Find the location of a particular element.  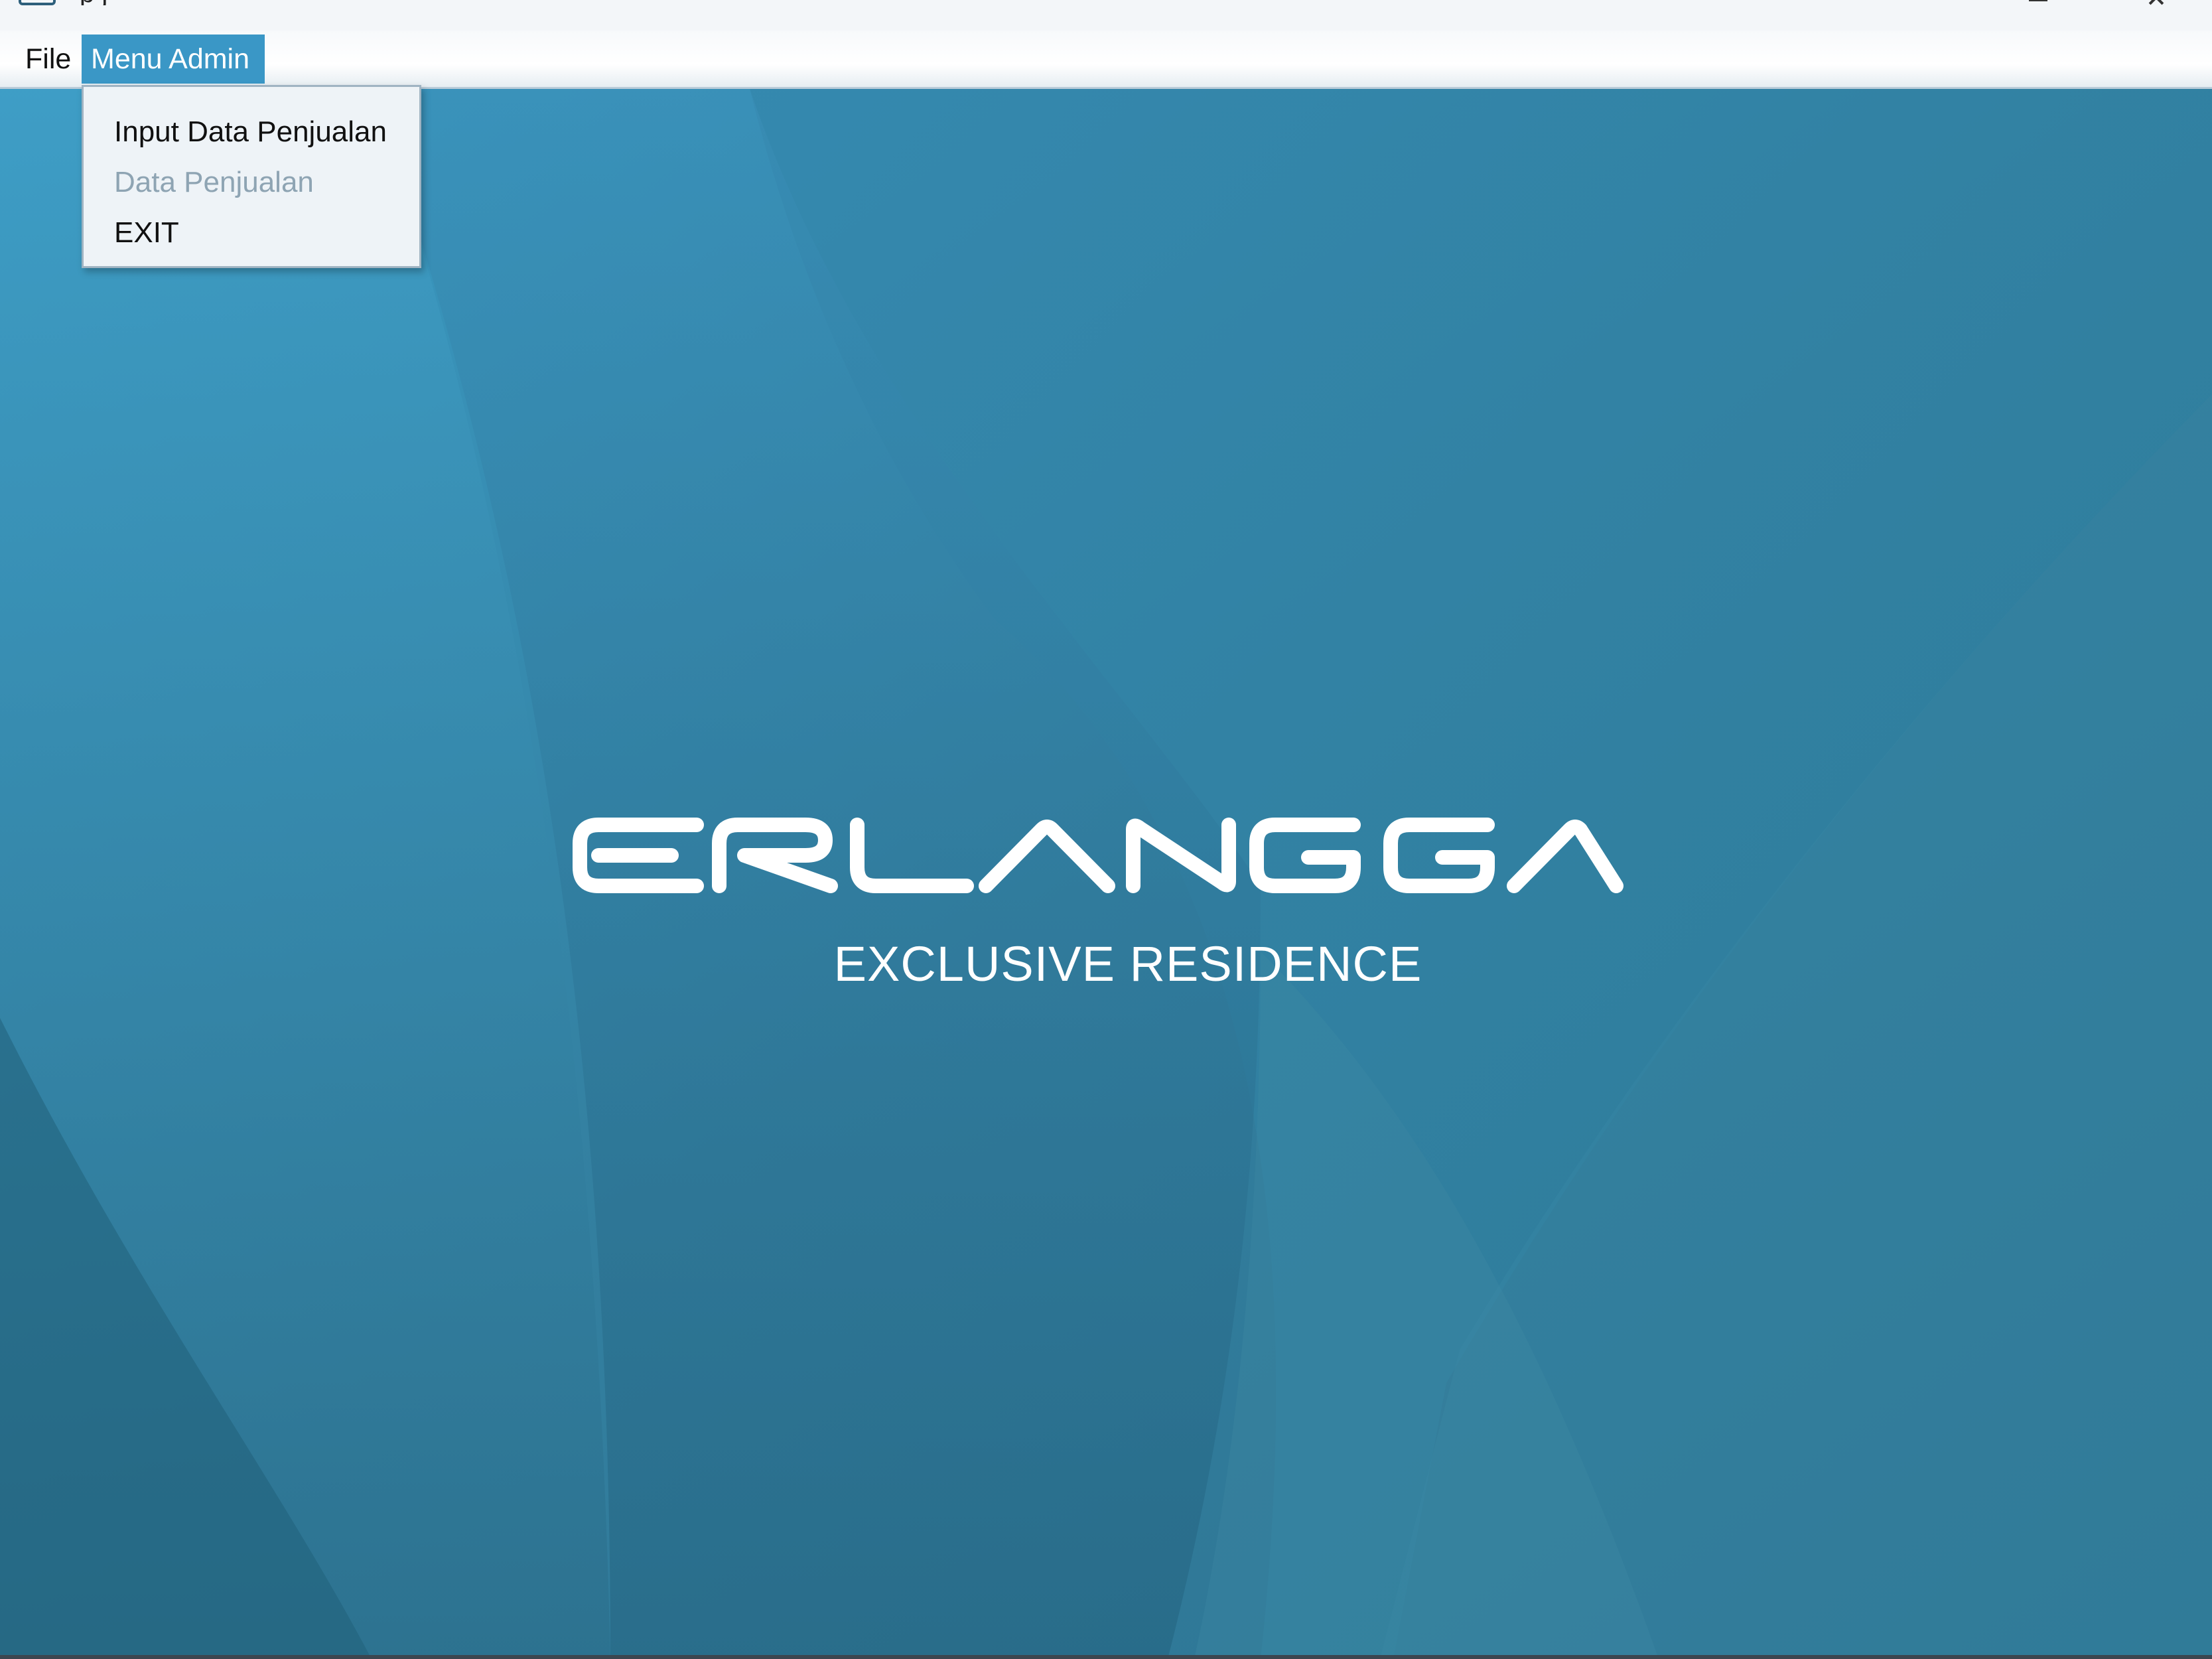

erlangga-logo is located at coordinates (1098, 855).